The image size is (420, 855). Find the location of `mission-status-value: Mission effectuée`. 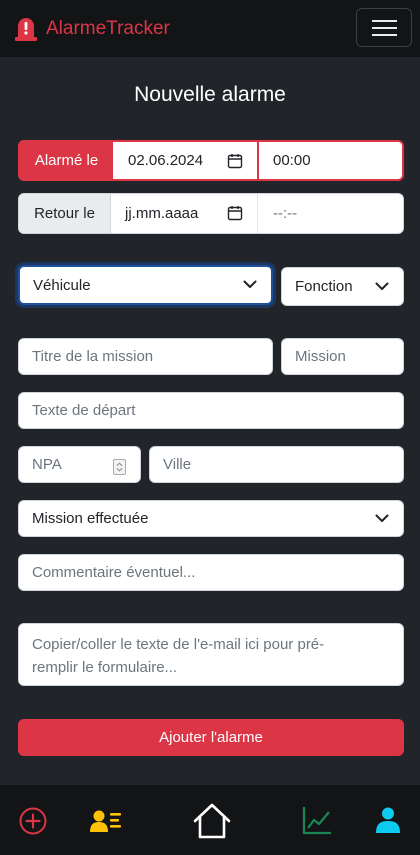

mission-status-value: Mission effectuée is located at coordinates (90, 518).